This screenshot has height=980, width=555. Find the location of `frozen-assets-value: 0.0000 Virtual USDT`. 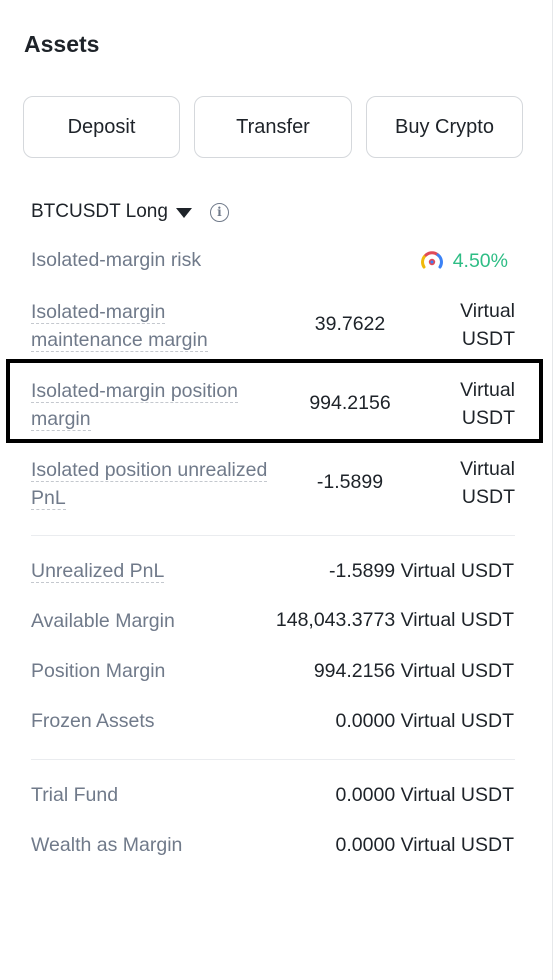

frozen-assets-value: 0.0000 Virtual USDT is located at coordinates (424, 721).